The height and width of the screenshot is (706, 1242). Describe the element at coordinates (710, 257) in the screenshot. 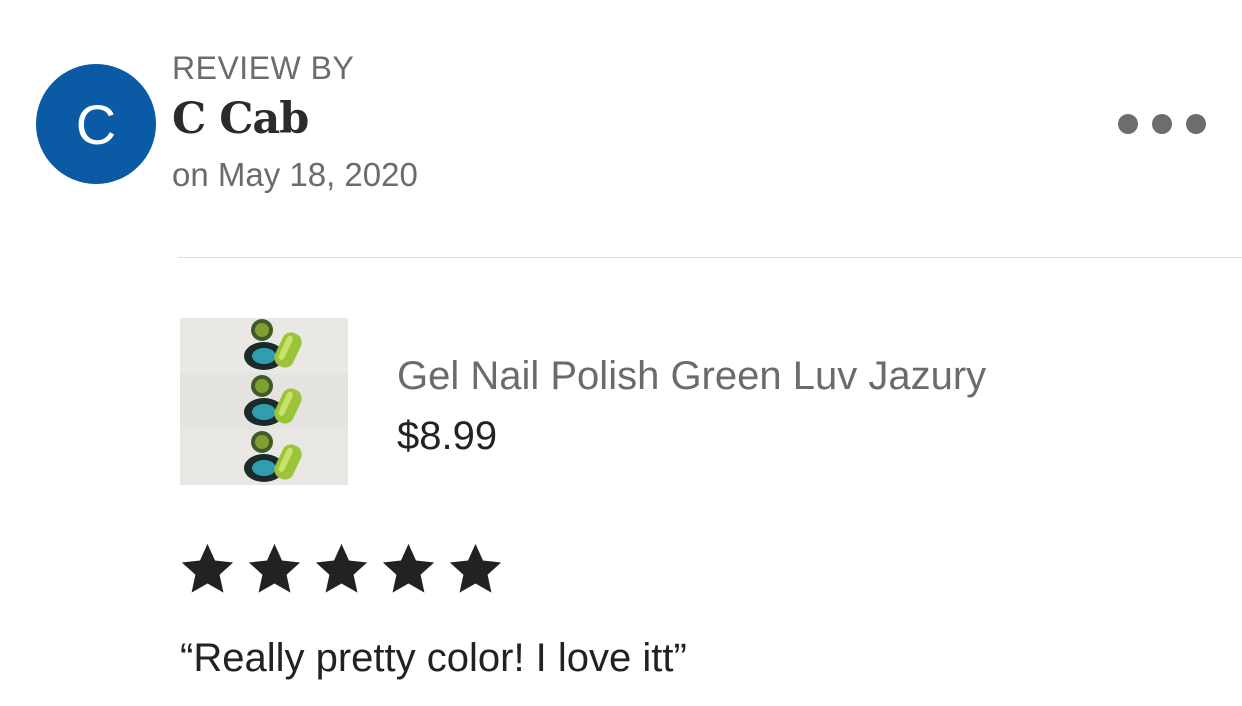

I see `divider` at that location.